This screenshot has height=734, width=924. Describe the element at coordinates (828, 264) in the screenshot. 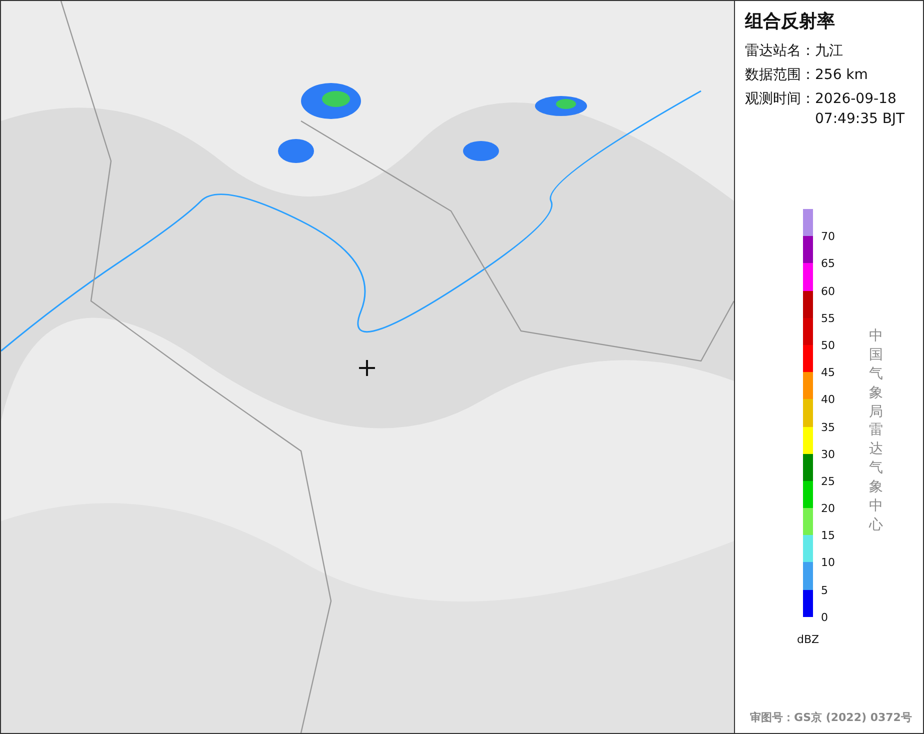

I see `legend-label: 65` at that location.